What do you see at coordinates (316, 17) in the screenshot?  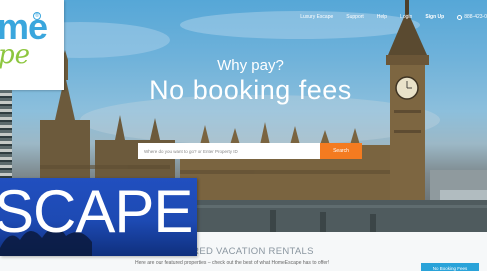 I see `nav-link-luxury-escape: Luxury Escape` at bounding box center [316, 17].